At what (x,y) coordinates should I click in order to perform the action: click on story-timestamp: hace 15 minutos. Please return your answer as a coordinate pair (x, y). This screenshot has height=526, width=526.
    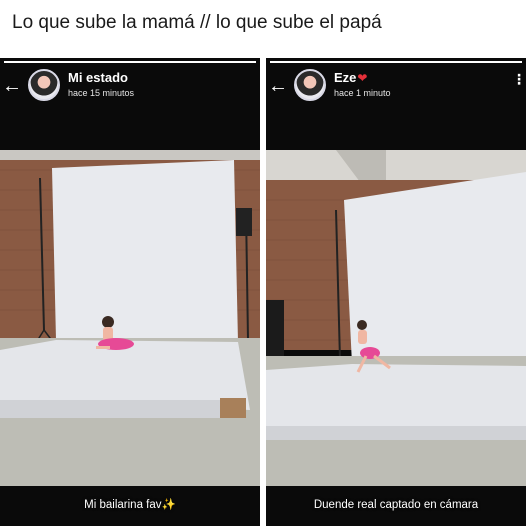
    Looking at the image, I should click on (101, 93).